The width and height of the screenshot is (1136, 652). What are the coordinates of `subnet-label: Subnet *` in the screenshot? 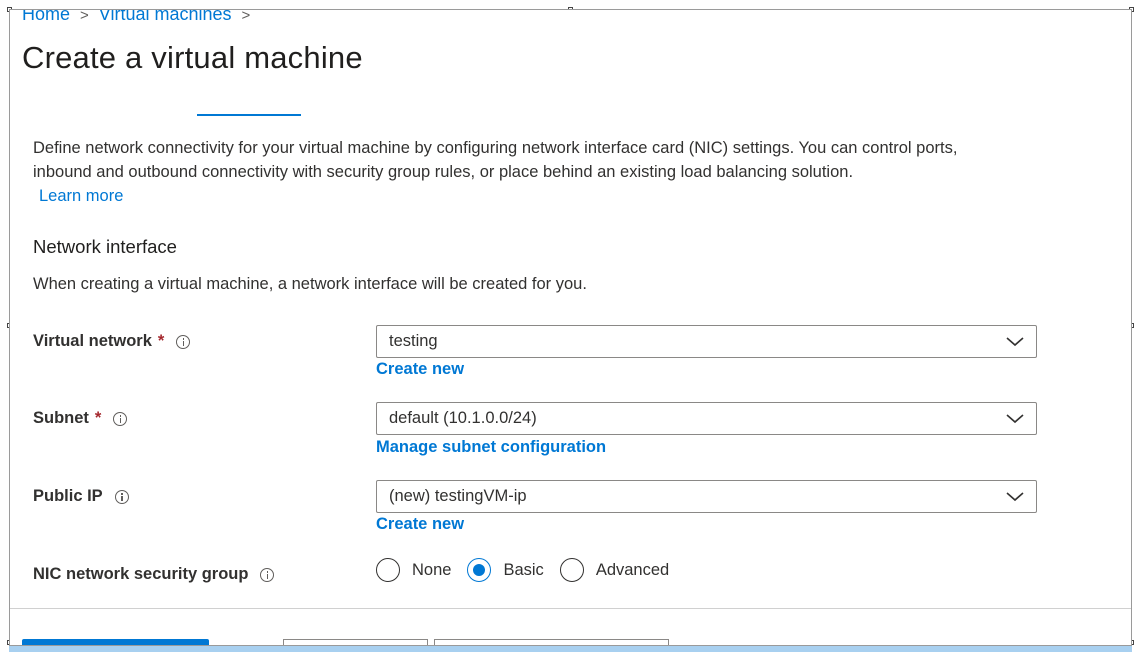 It's located at (80, 418).